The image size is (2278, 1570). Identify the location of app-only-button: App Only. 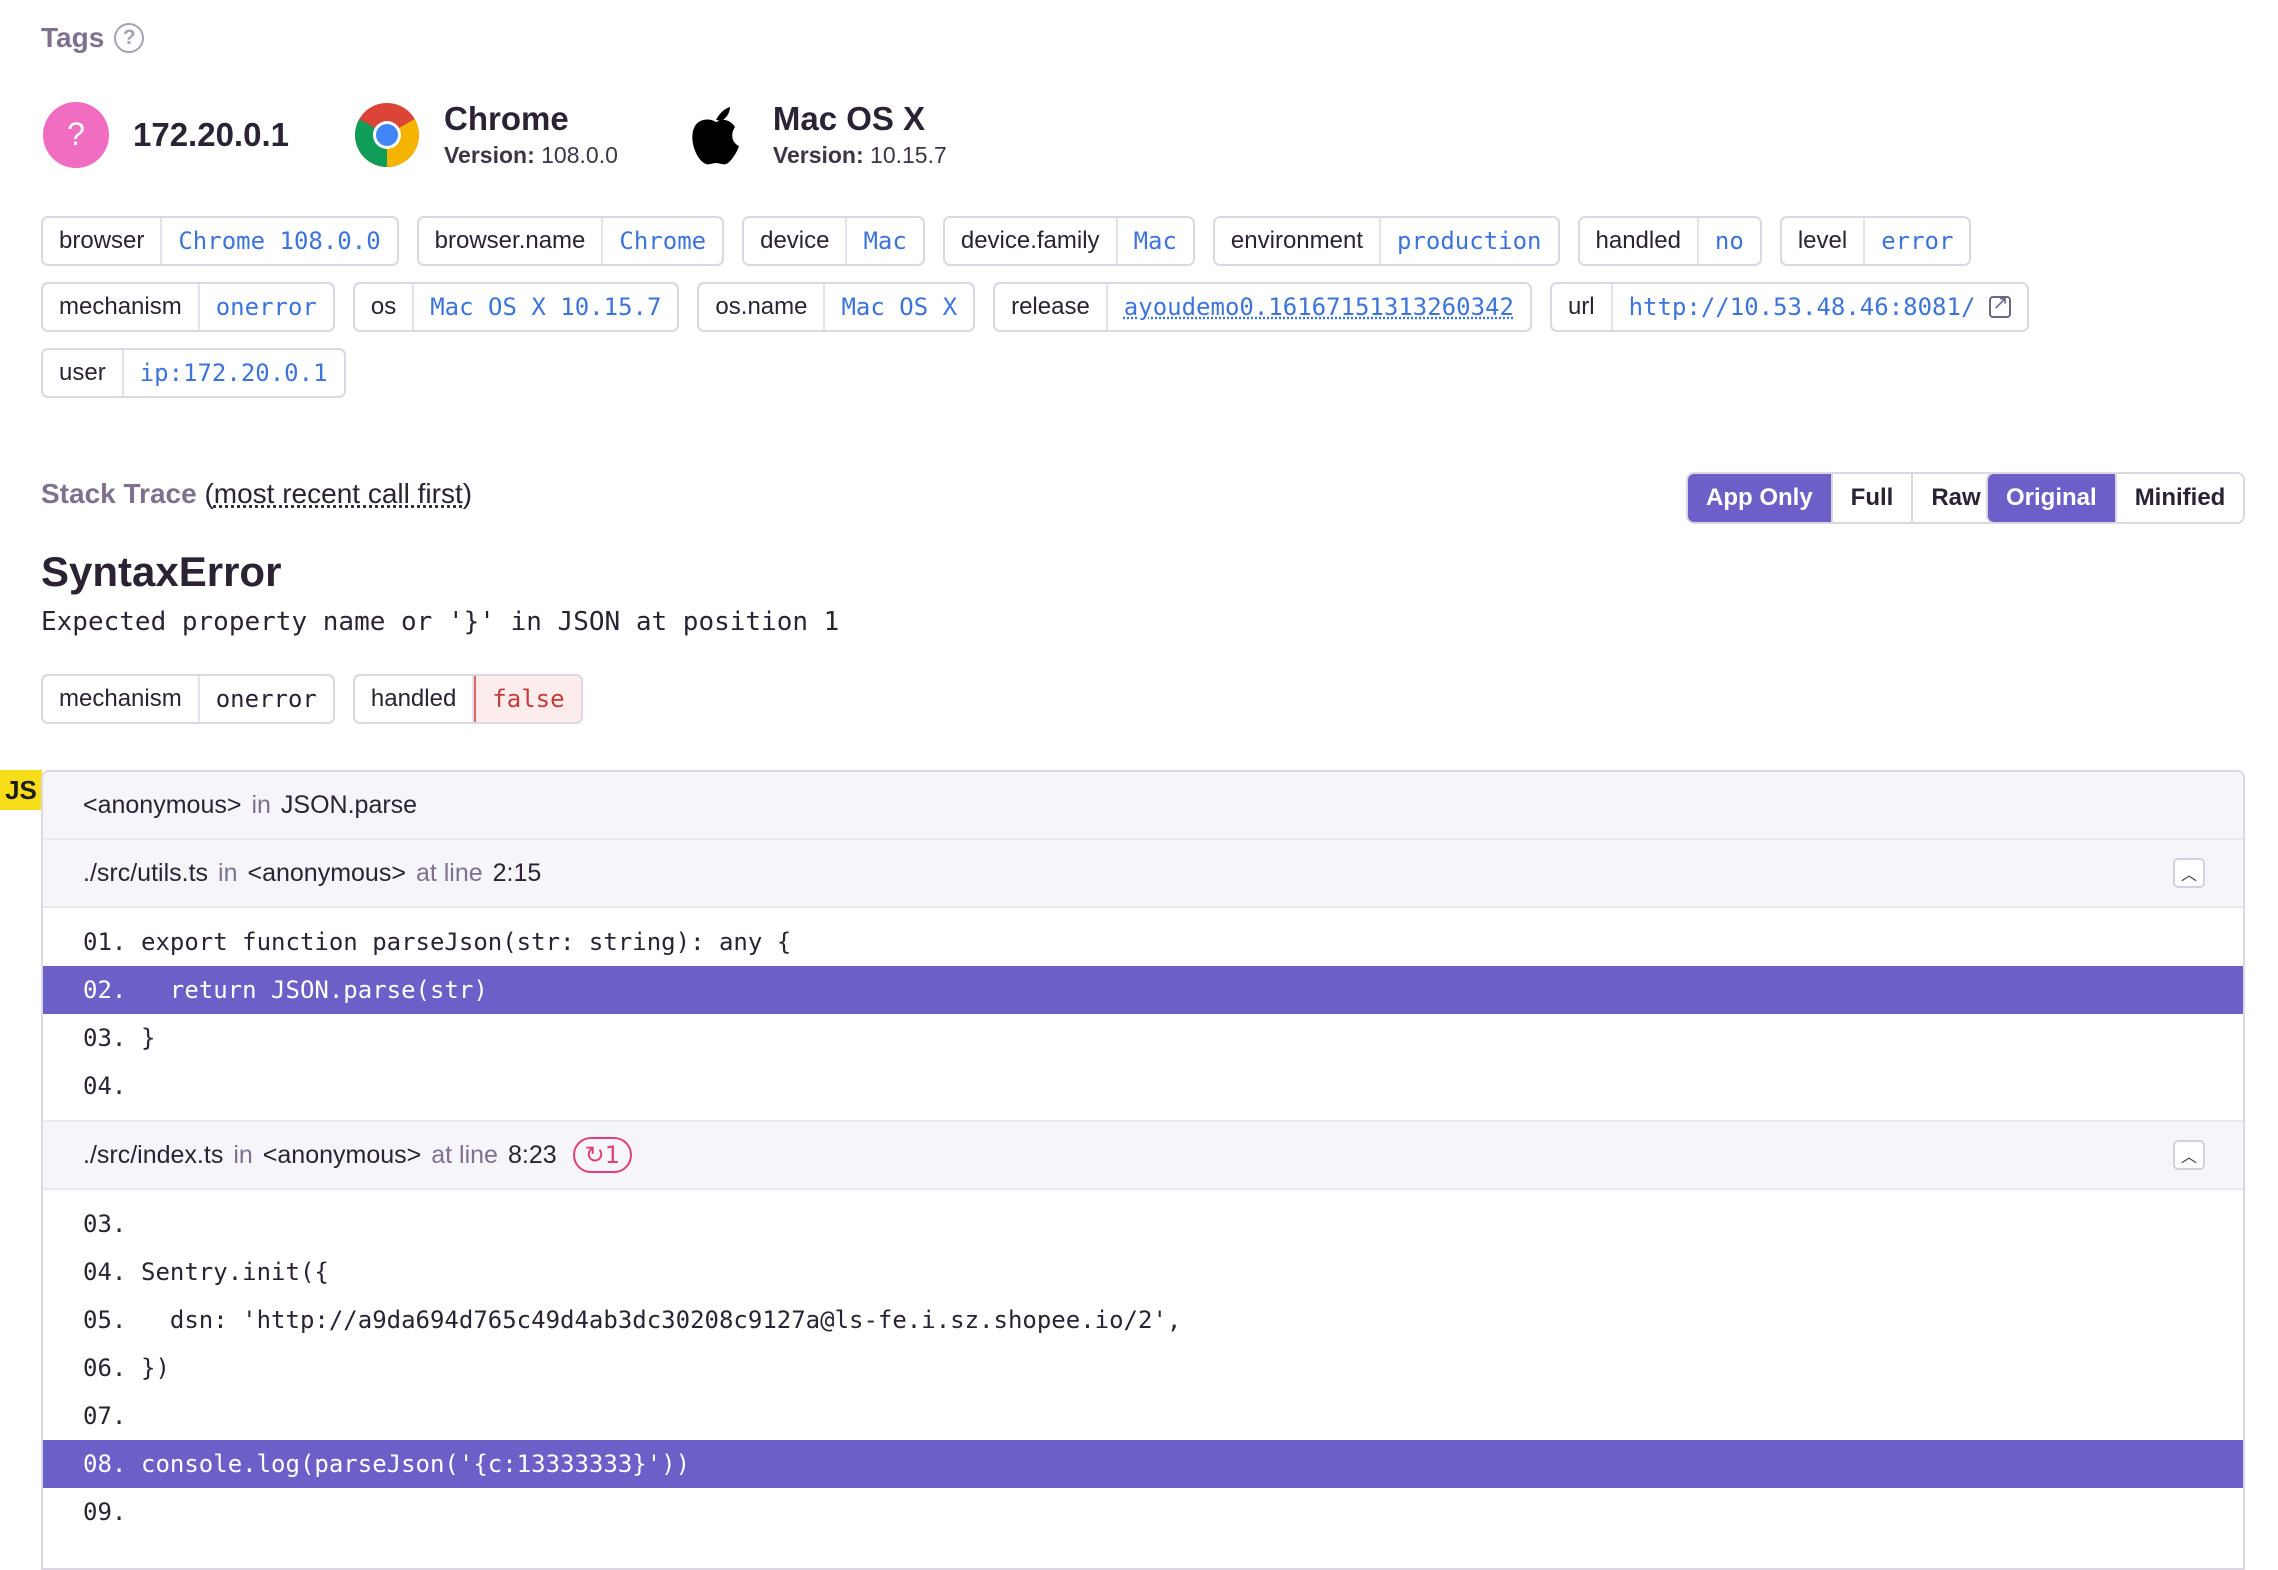
(1760, 498).